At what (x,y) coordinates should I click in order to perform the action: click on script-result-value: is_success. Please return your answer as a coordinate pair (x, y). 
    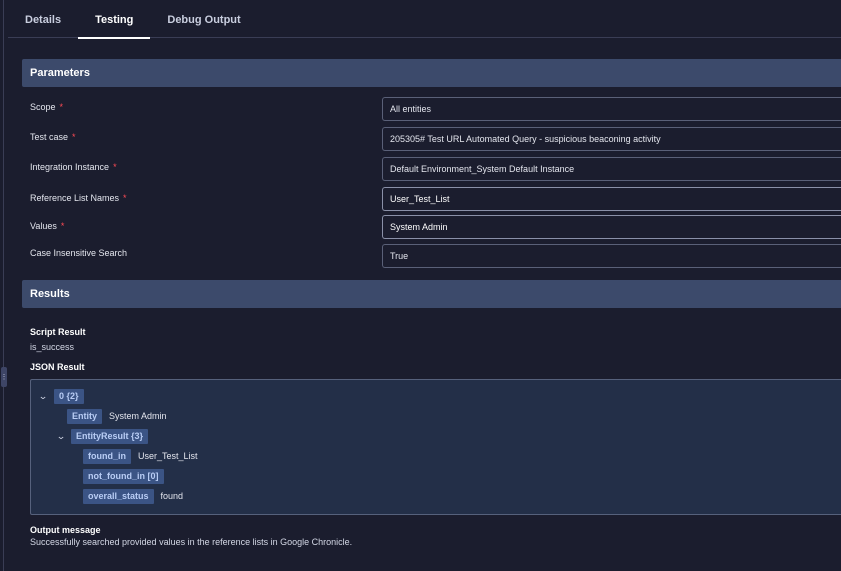
    Looking at the image, I should click on (52, 347).